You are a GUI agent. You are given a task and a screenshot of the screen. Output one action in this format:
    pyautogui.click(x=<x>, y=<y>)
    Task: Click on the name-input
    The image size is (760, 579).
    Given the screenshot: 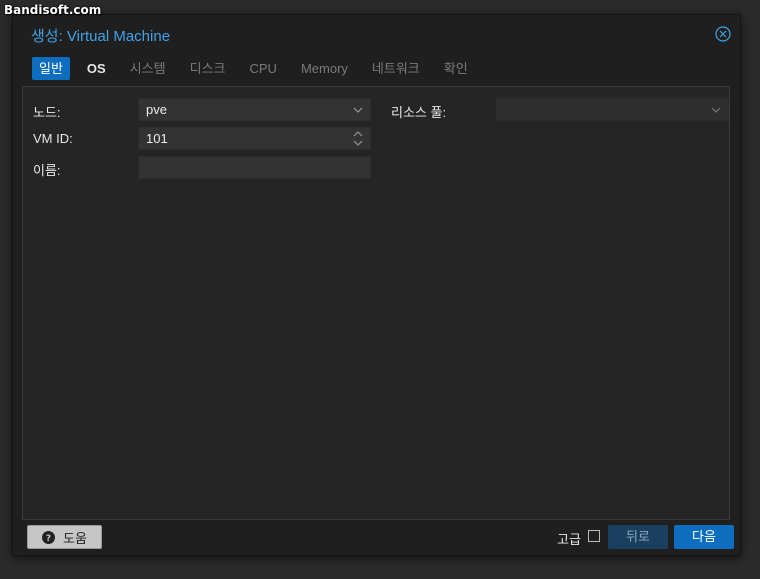 What is the action you would take?
    pyautogui.click(x=254, y=167)
    